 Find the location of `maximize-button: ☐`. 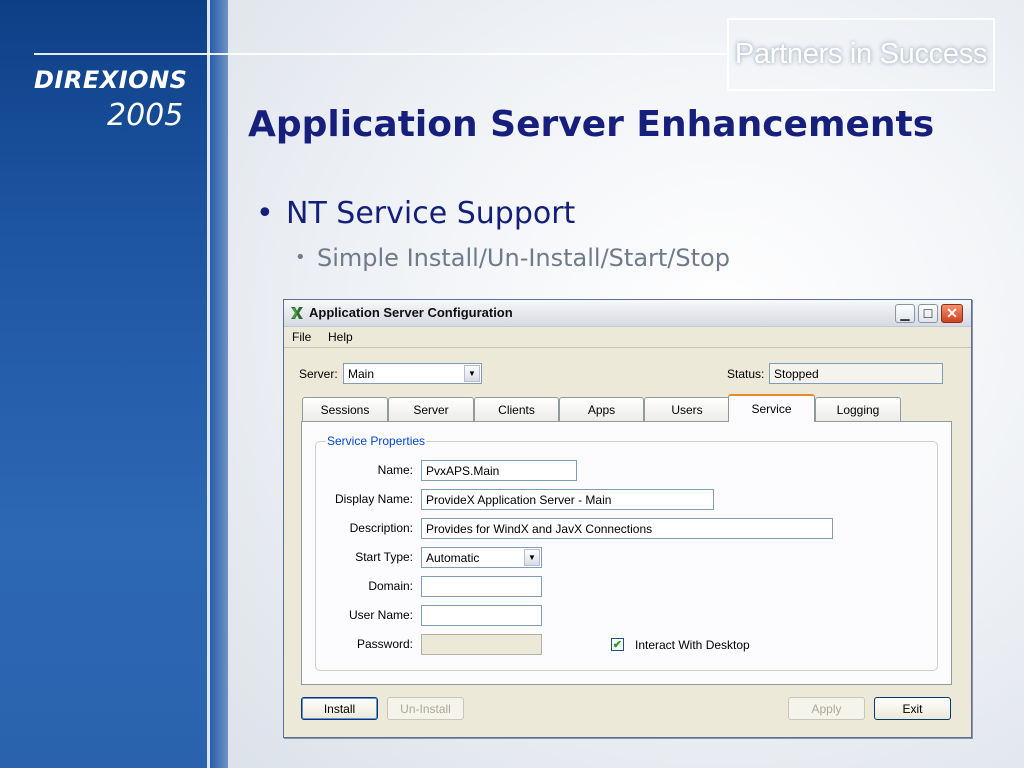

maximize-button: ☐ is located at coordinates (928, 313).